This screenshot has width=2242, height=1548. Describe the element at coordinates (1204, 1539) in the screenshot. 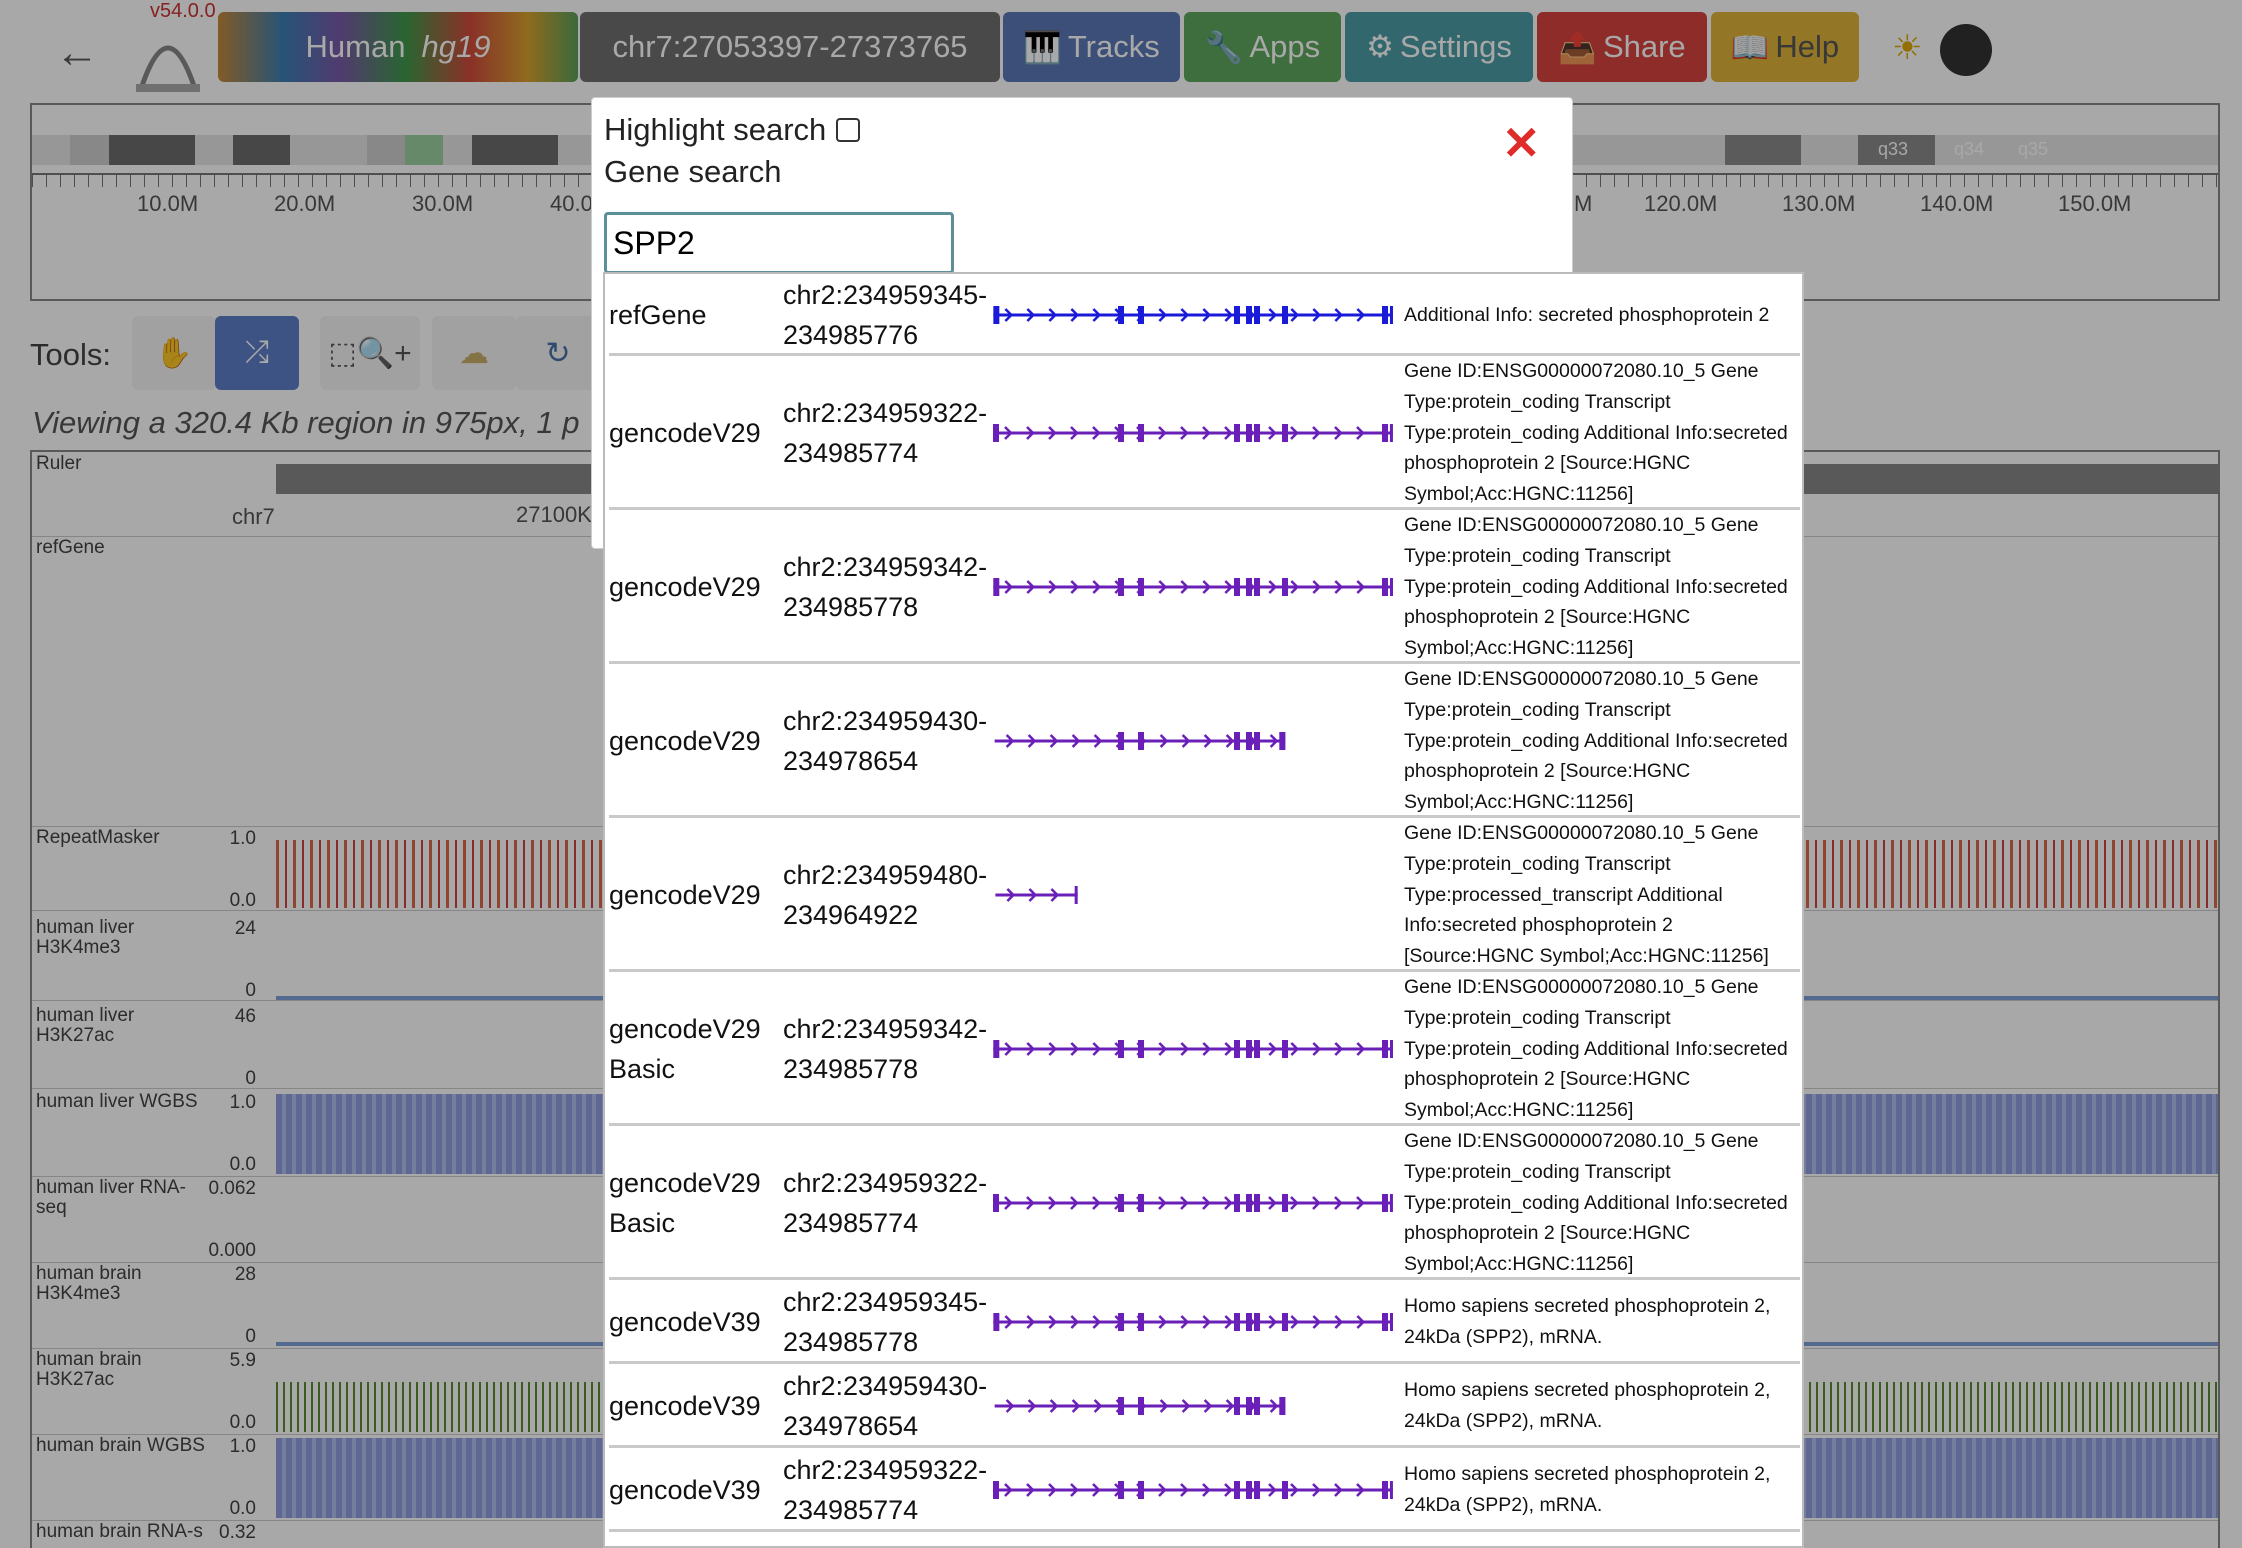

I see `search-result-row` at that location.